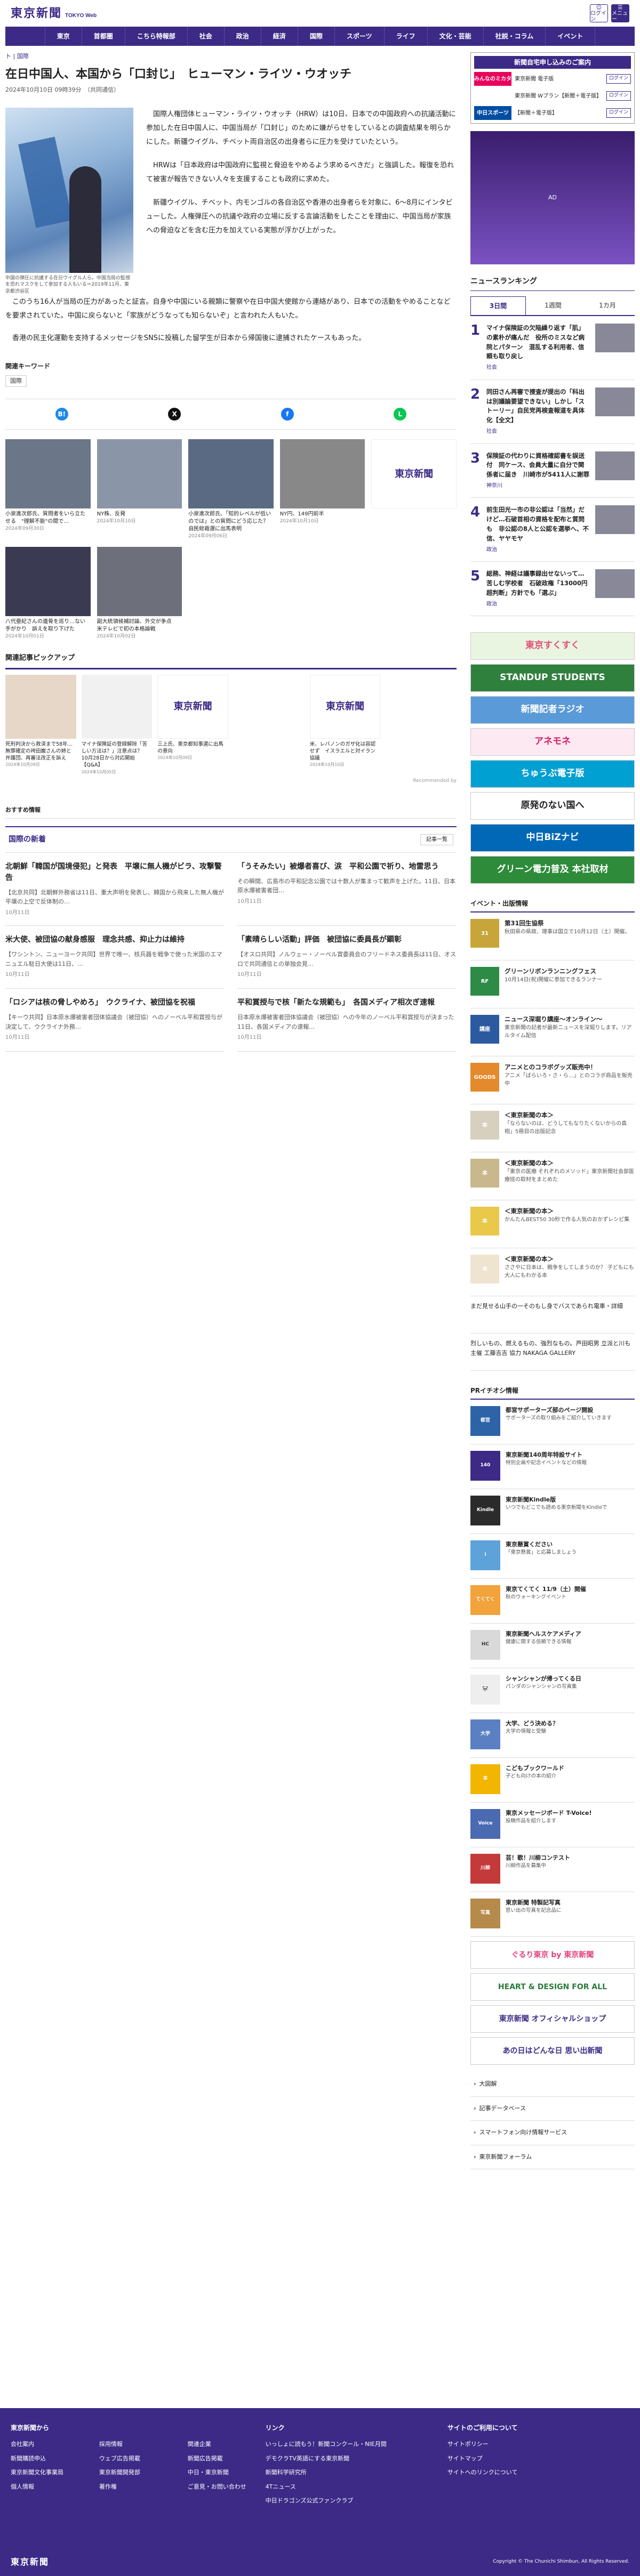  Describe the element at coordinates (571, 36) in the screenshot. I see `nav-item: イベント` at that location.